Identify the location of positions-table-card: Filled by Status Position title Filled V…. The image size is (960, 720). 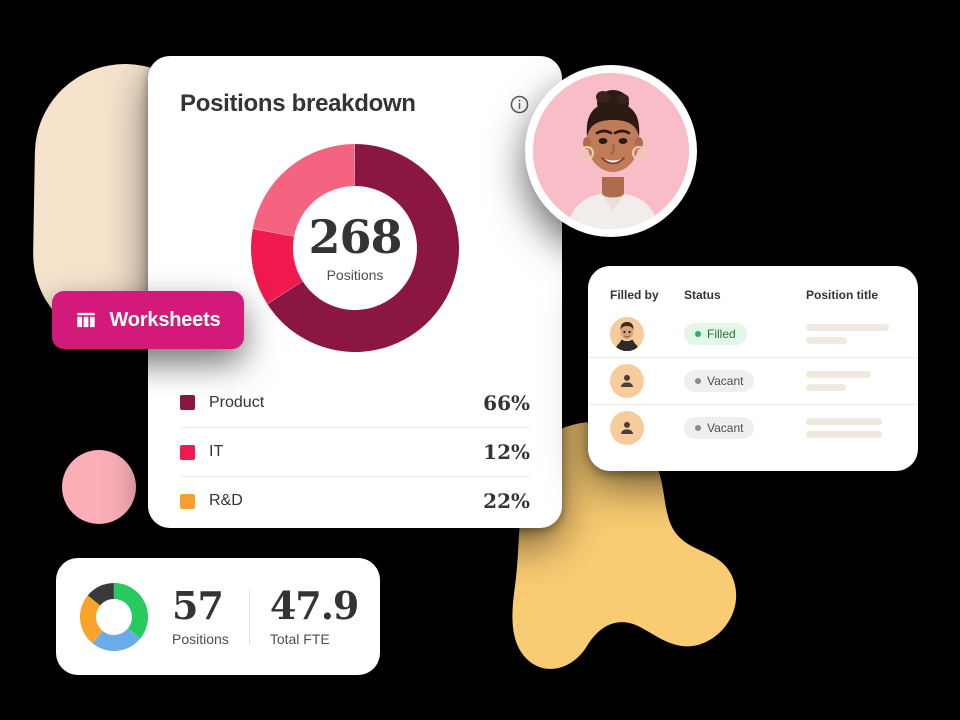
(753, 368).